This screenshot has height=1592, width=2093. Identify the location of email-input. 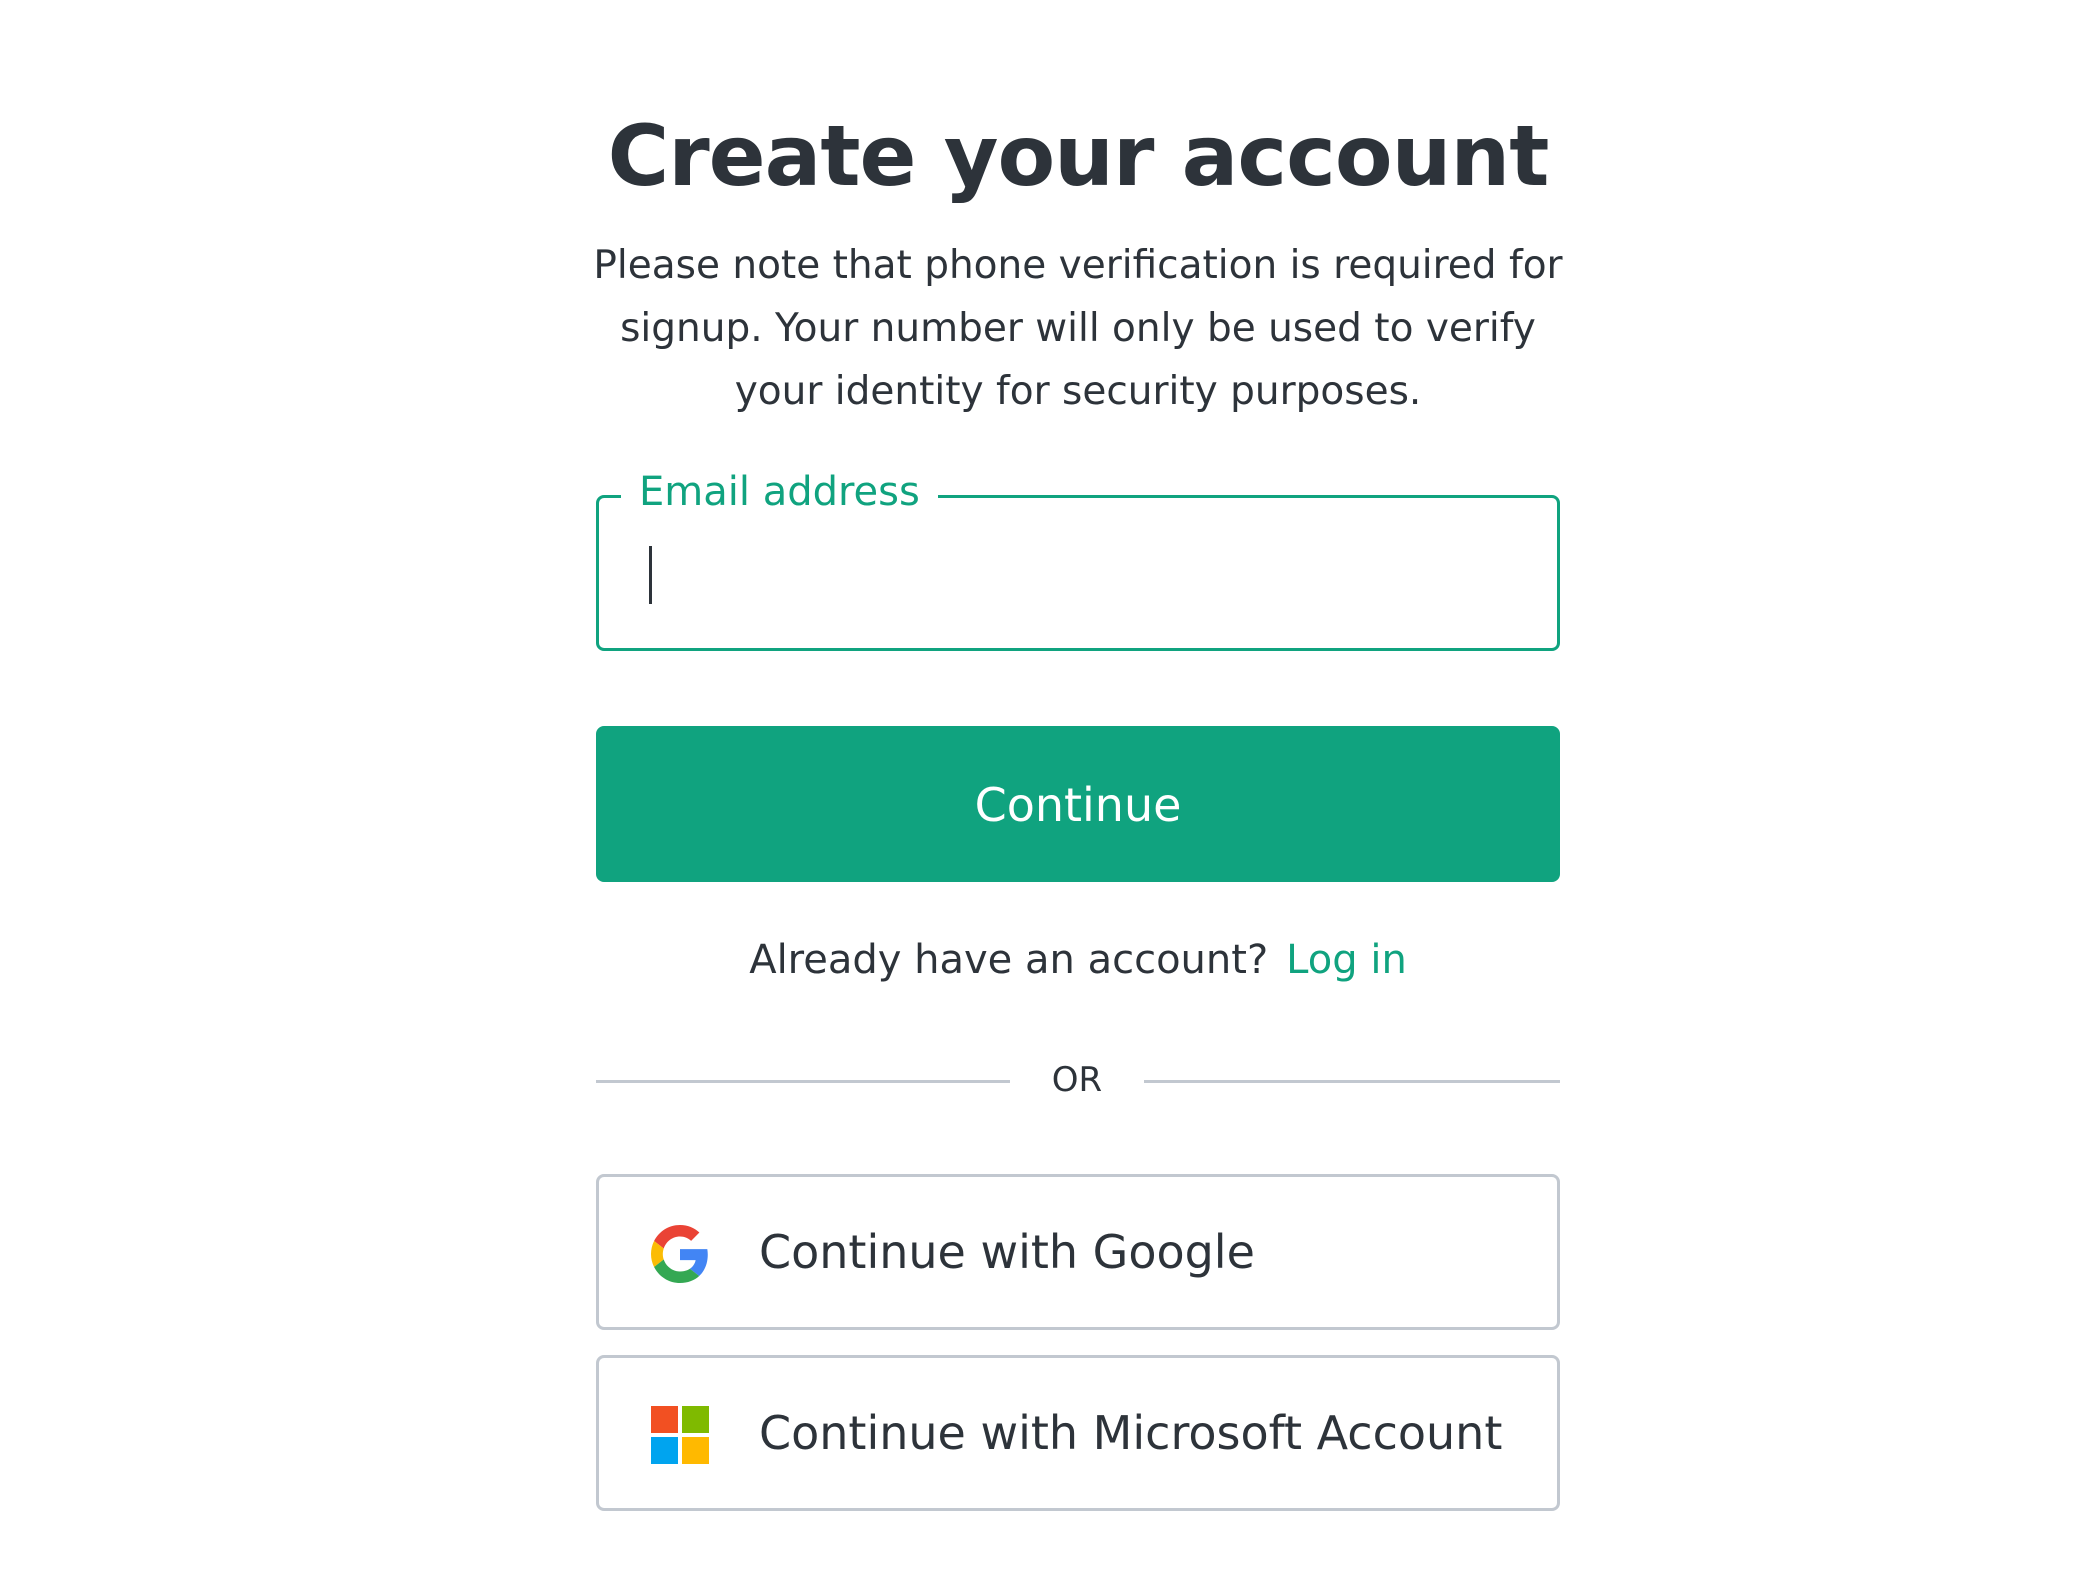
(1078, 573).